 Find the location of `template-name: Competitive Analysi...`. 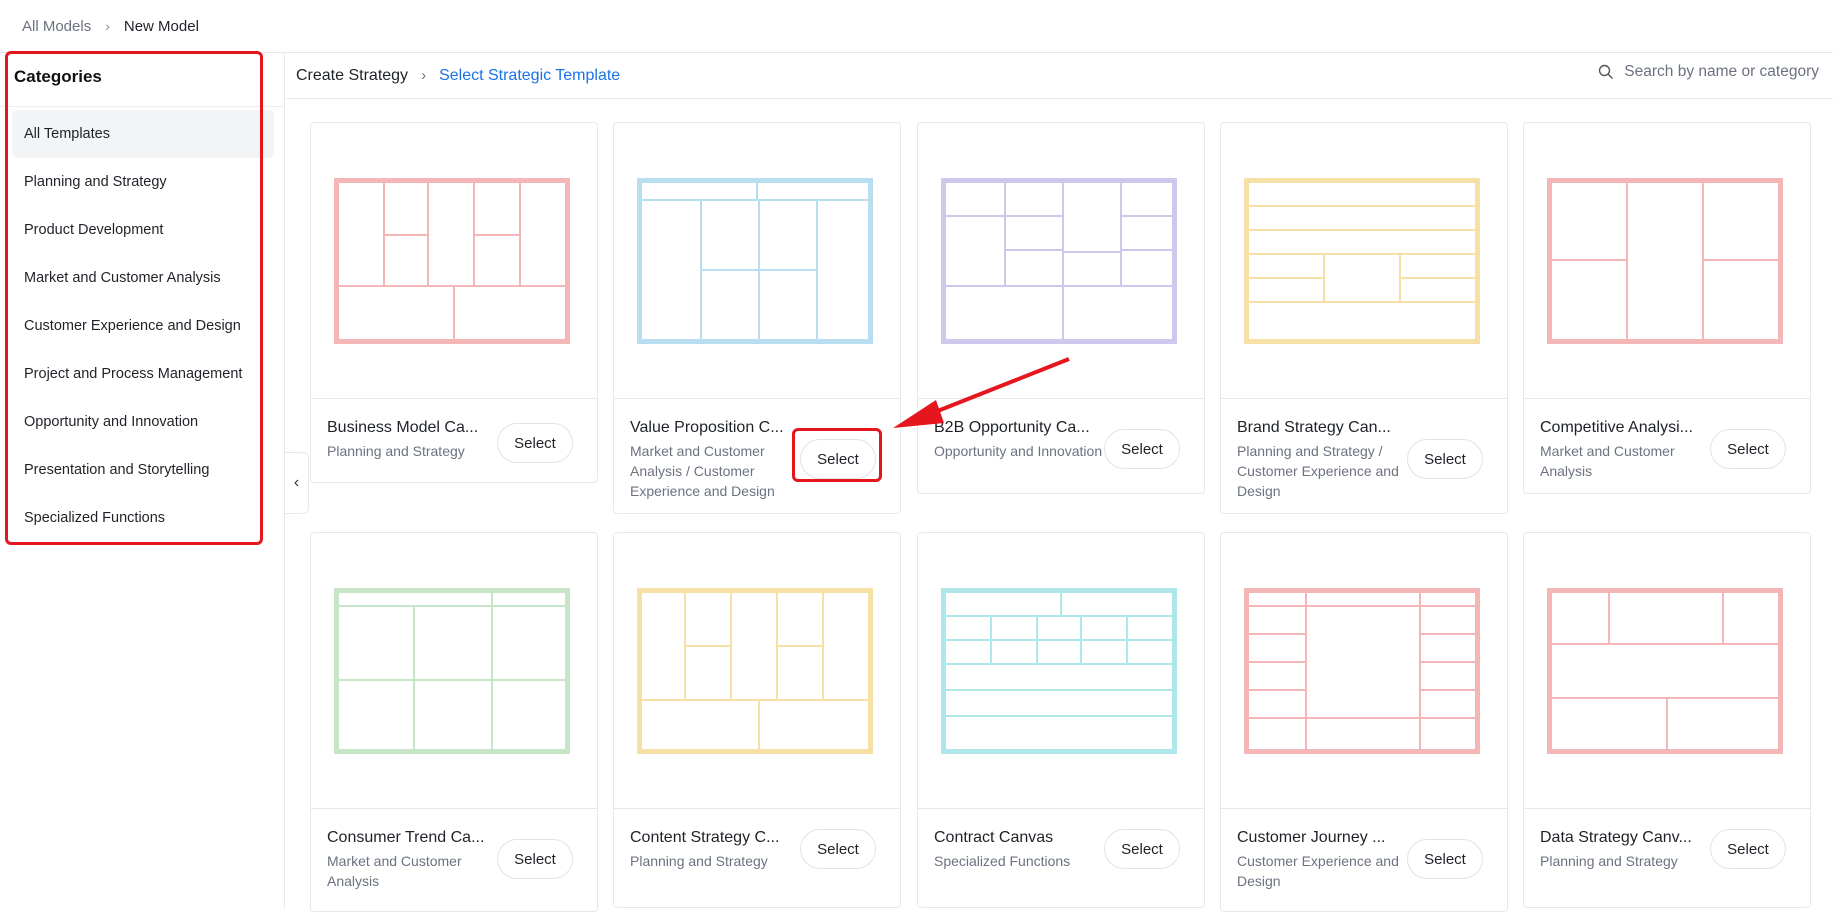

template-name: Competitive Analysi... is located at coordinates (1616, 427).